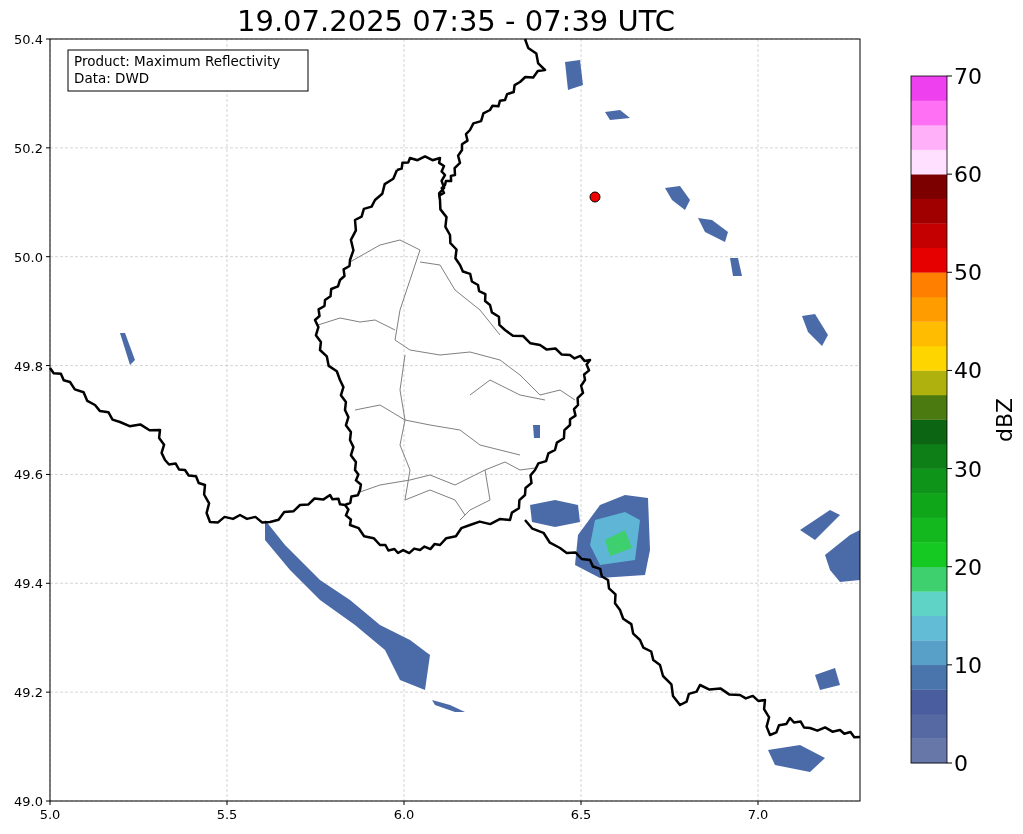  What do you see at coordinates (112, 78) in the screenshot?
I see `info-text: Data: DWD` at bounding box center [112, 78].